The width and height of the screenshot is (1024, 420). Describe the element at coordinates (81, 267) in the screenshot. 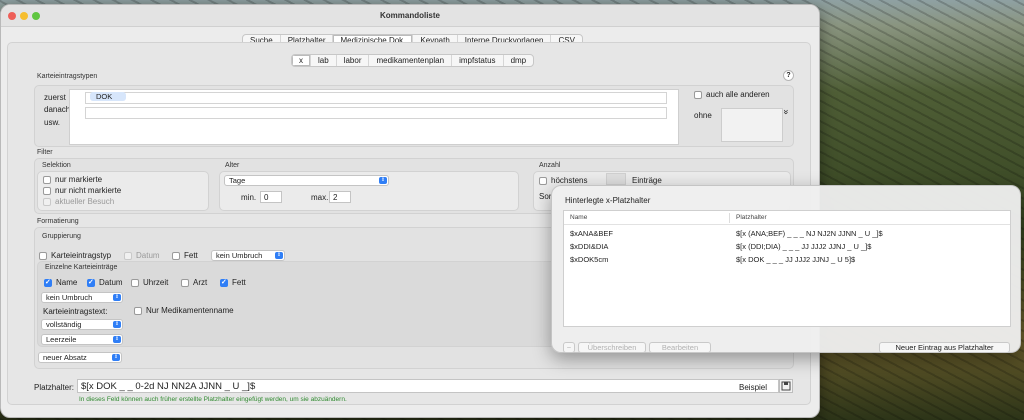

I see `einzelne-heading: Einzelne Karteieinträge` at that location.